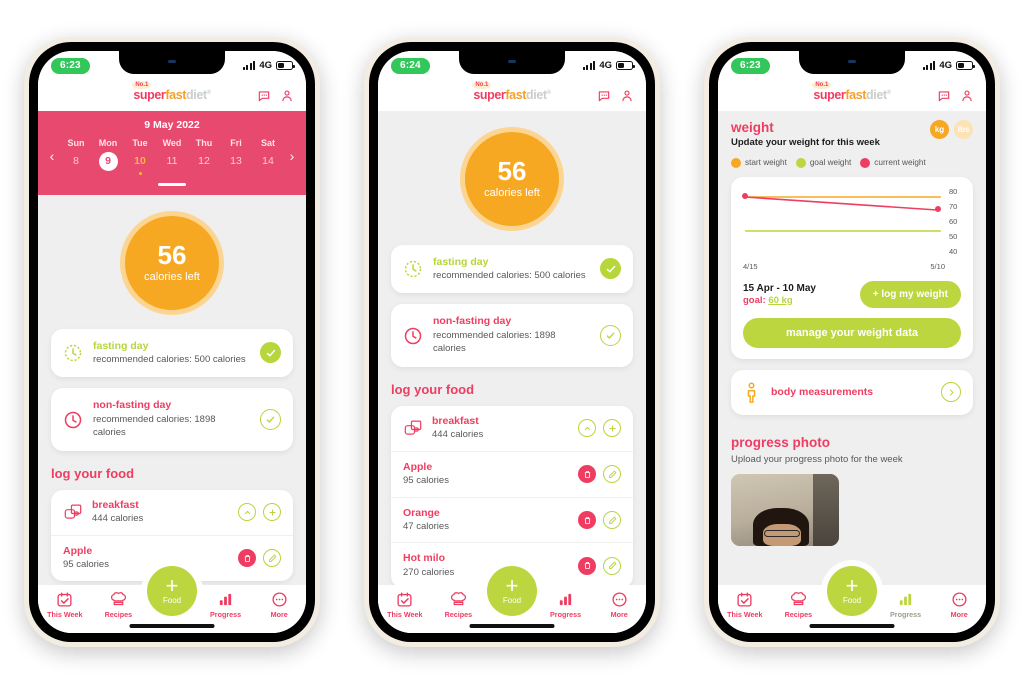 This screenshot has width=1024, height=683. Describe the element at coordinates (413, 335) in the screenshot. I see `clock-icon` at that location.